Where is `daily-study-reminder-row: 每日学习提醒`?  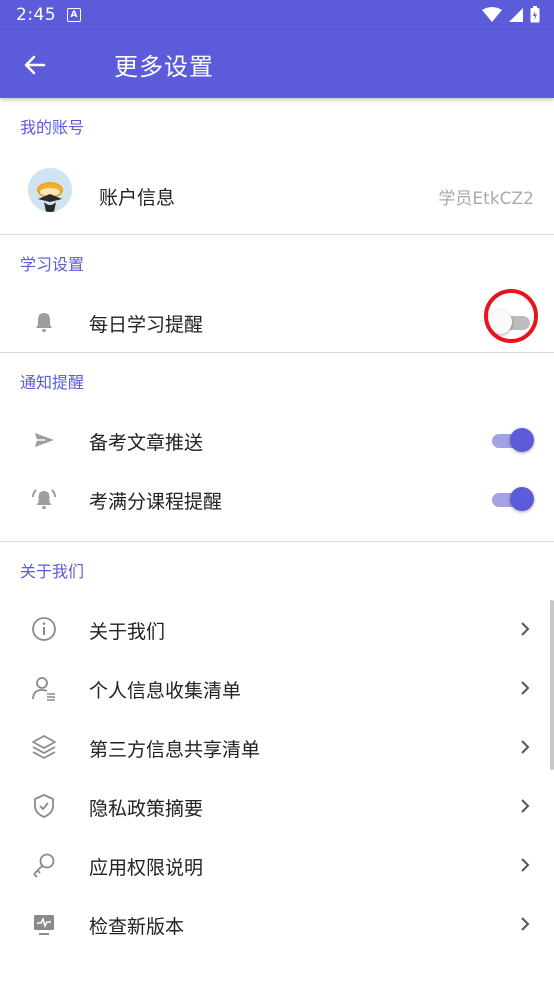 daily-study-reminder-row: 每日学习提醒 is located at coordinates (277, 320).